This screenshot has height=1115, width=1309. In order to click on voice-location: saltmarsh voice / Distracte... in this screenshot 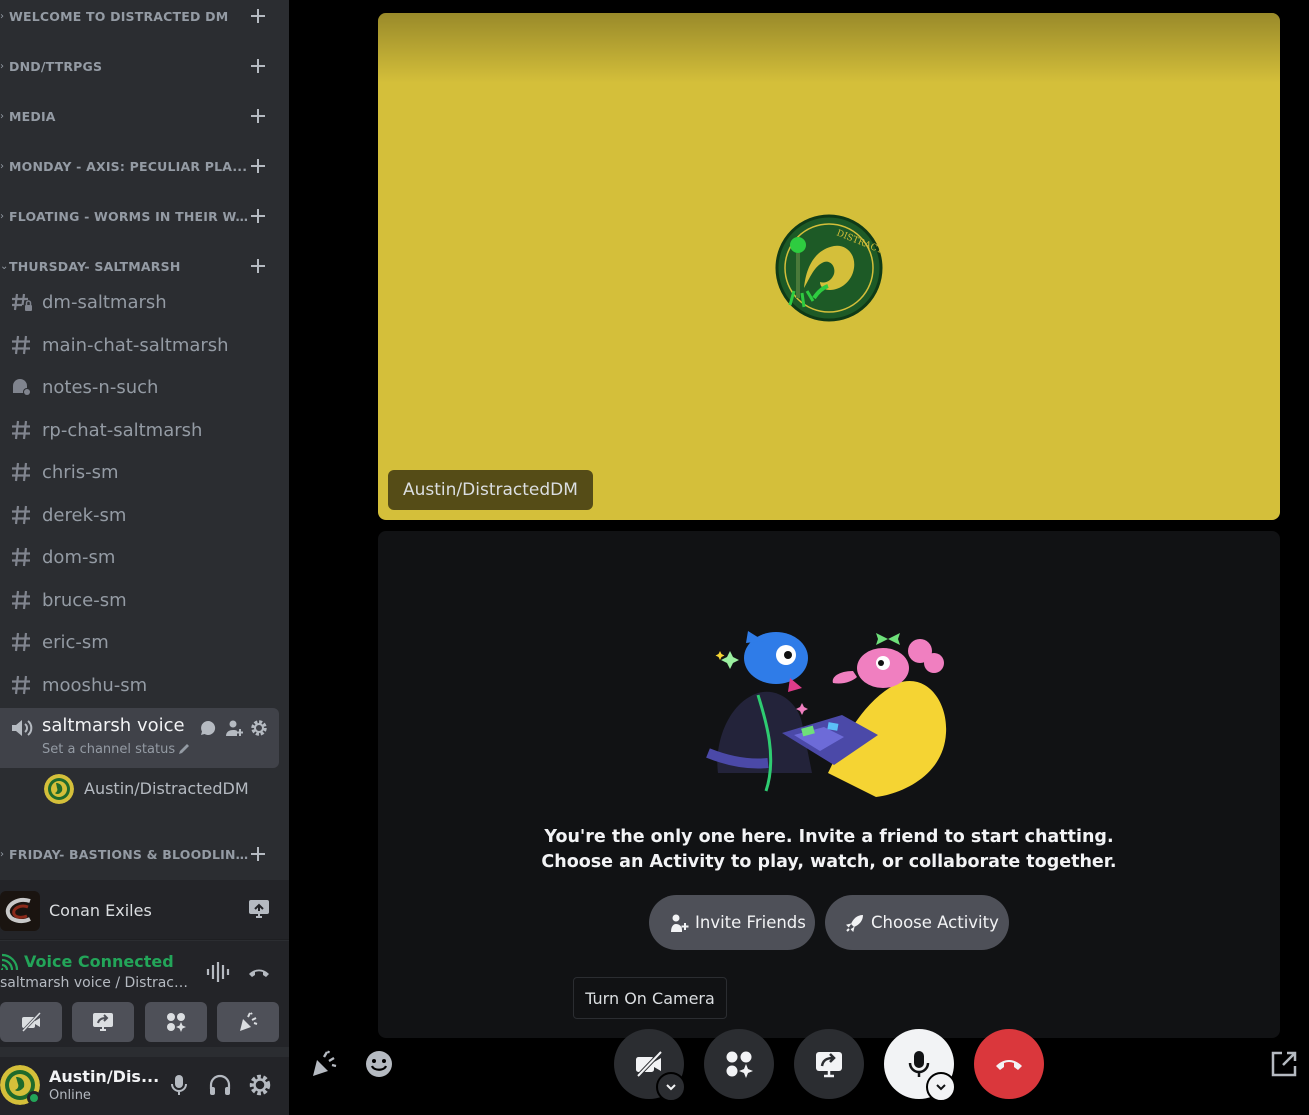, I will do `click(95, 983)`.